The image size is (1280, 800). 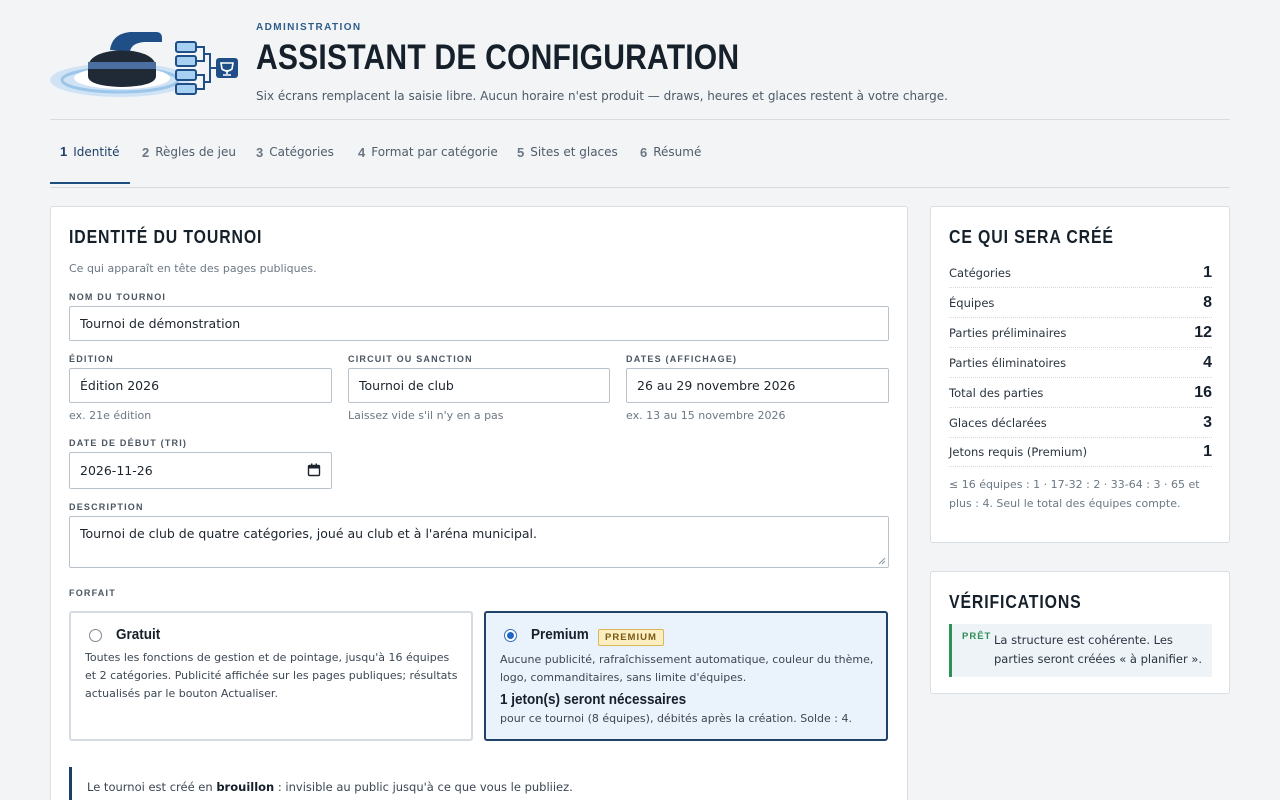 I want to click on summary-row-value: 12, so click(x=1203, y=332).